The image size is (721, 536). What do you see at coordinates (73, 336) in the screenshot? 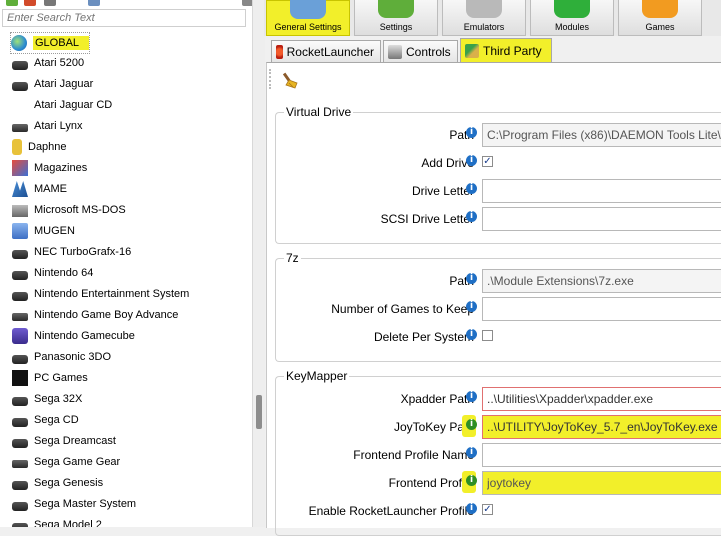
I see `system-item: Nintendo Gamecube` at bounding box center [73, 336].